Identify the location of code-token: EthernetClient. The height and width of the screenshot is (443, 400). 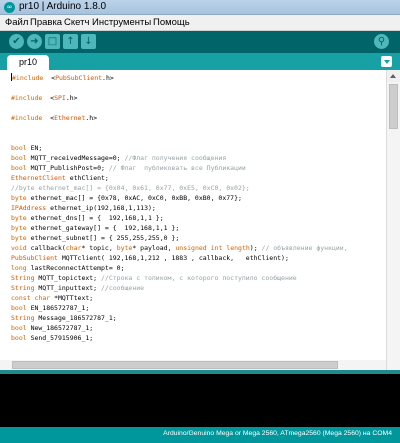
(38, 178).